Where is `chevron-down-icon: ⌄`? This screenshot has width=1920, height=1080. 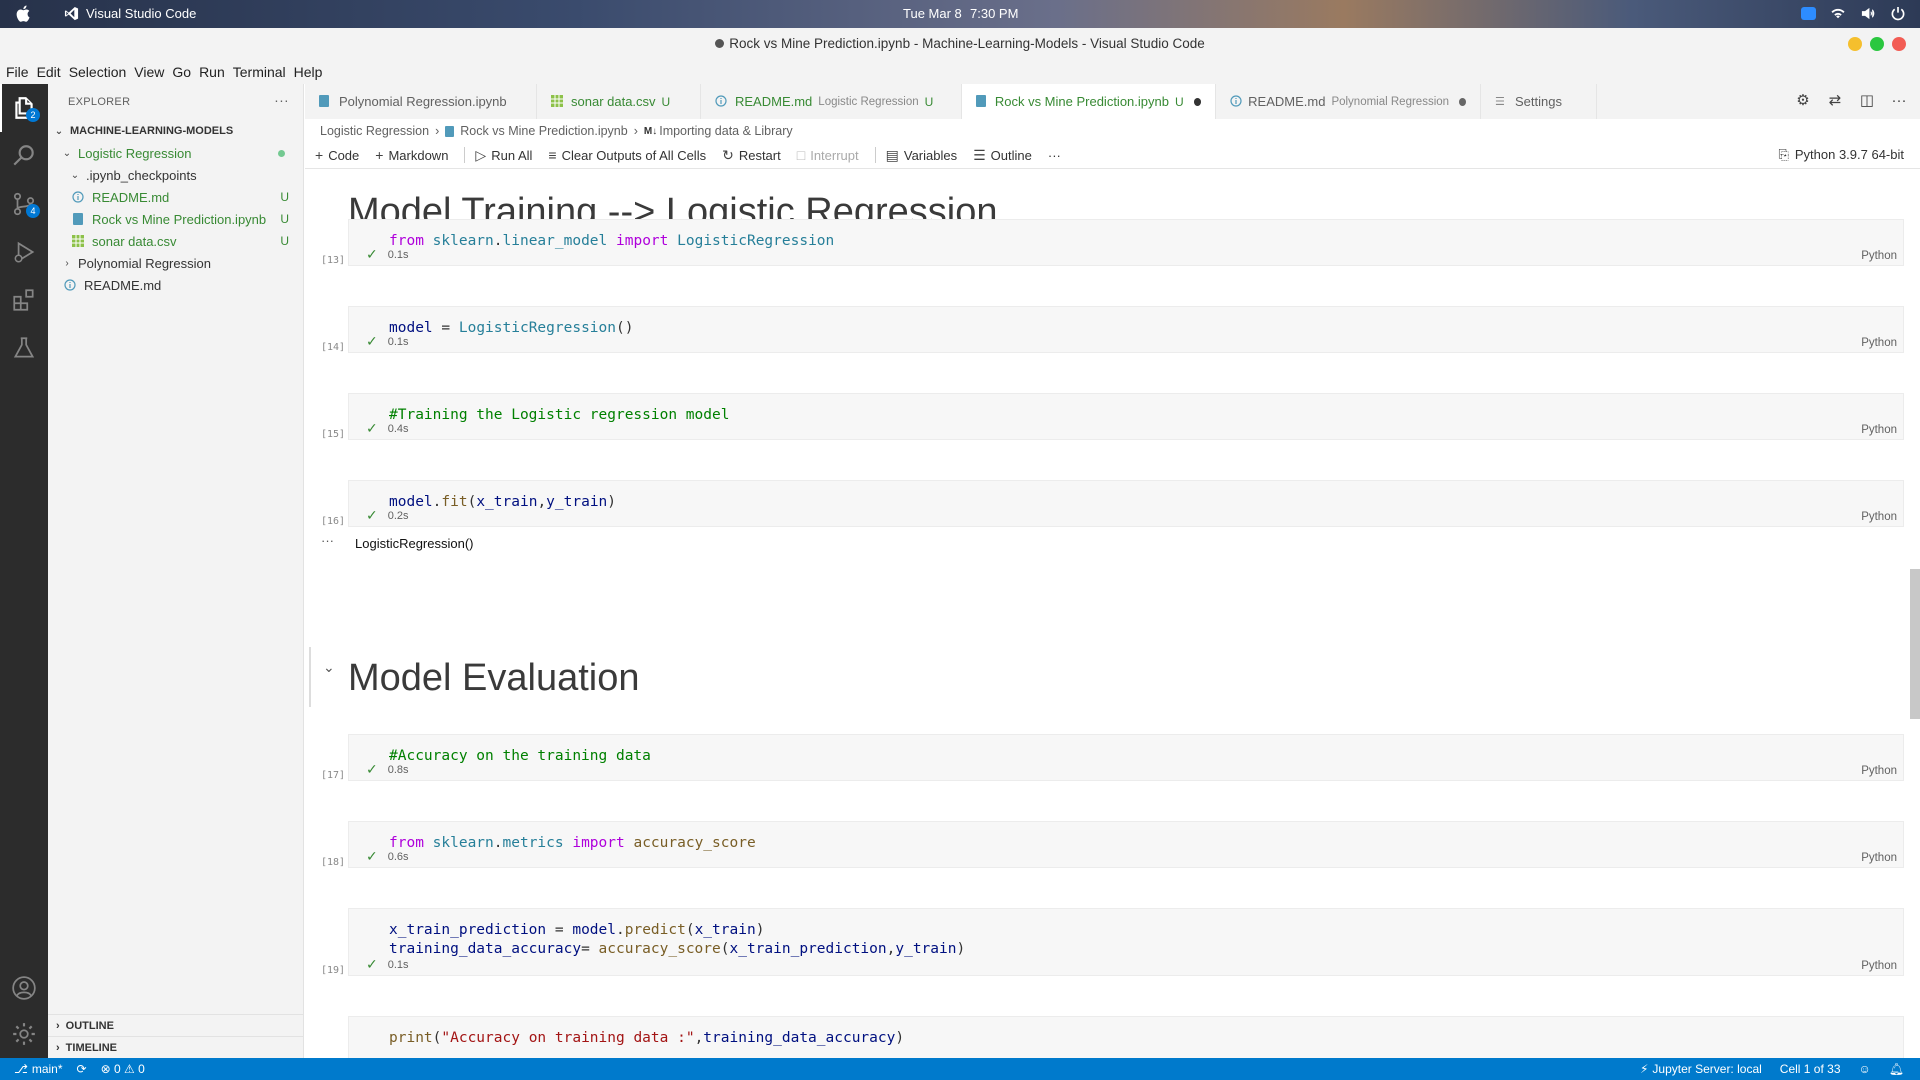
chevron-down-icon: ⌄ is located at coordinates (329, 667).